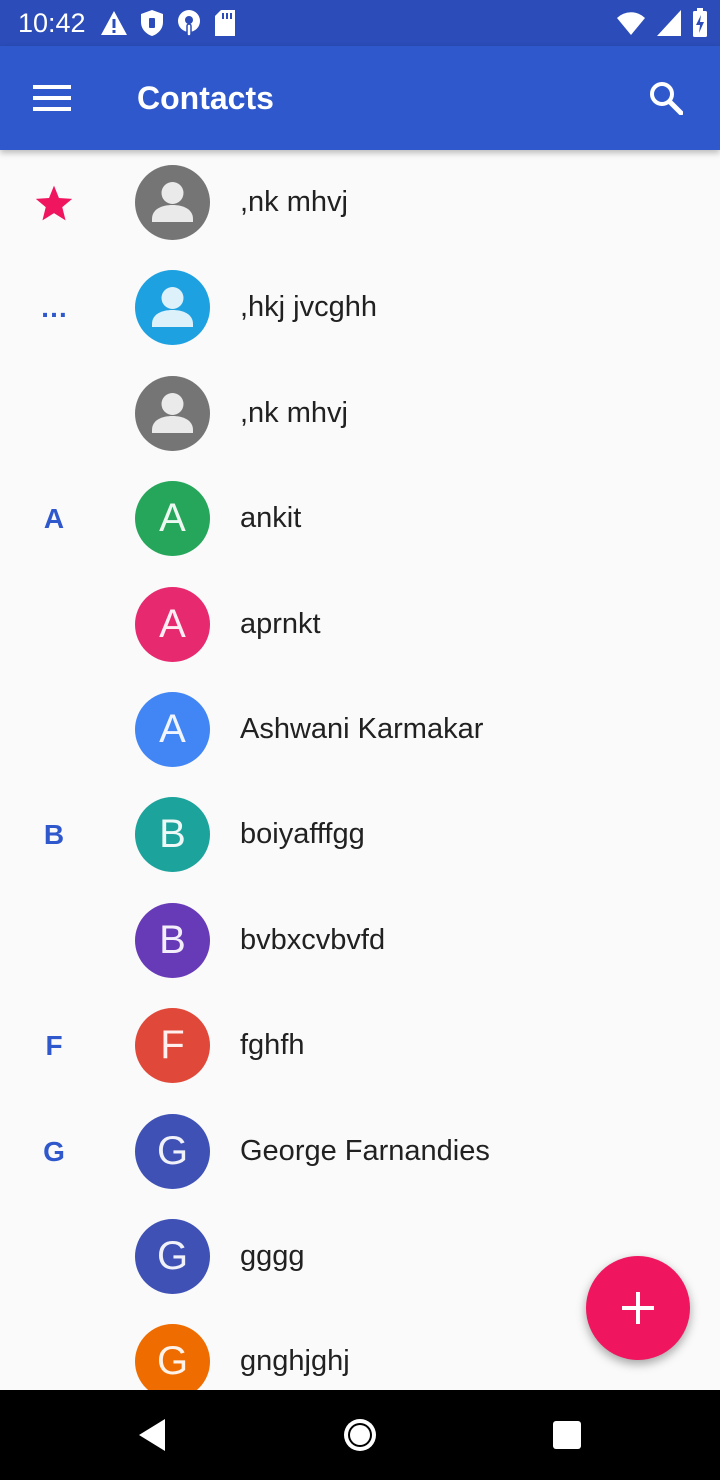 Image resolution: width=720 pixels, height=1480 pixels. I want to click on section-header-letter: G, so click(54, 1151).